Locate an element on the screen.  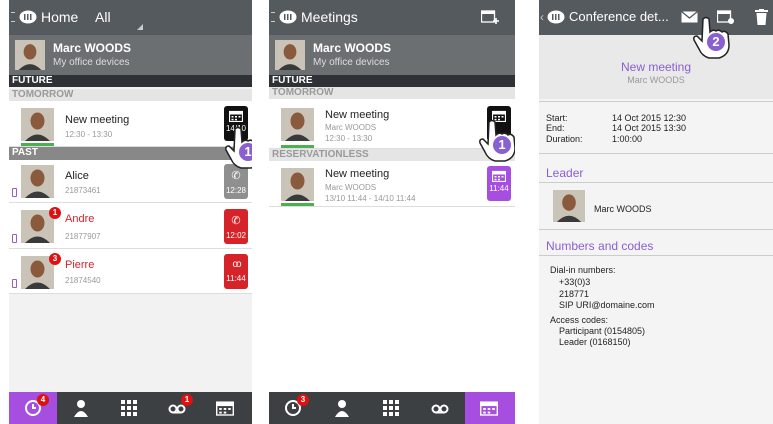
add-meeting-icon is located at coordinates (490, 17).